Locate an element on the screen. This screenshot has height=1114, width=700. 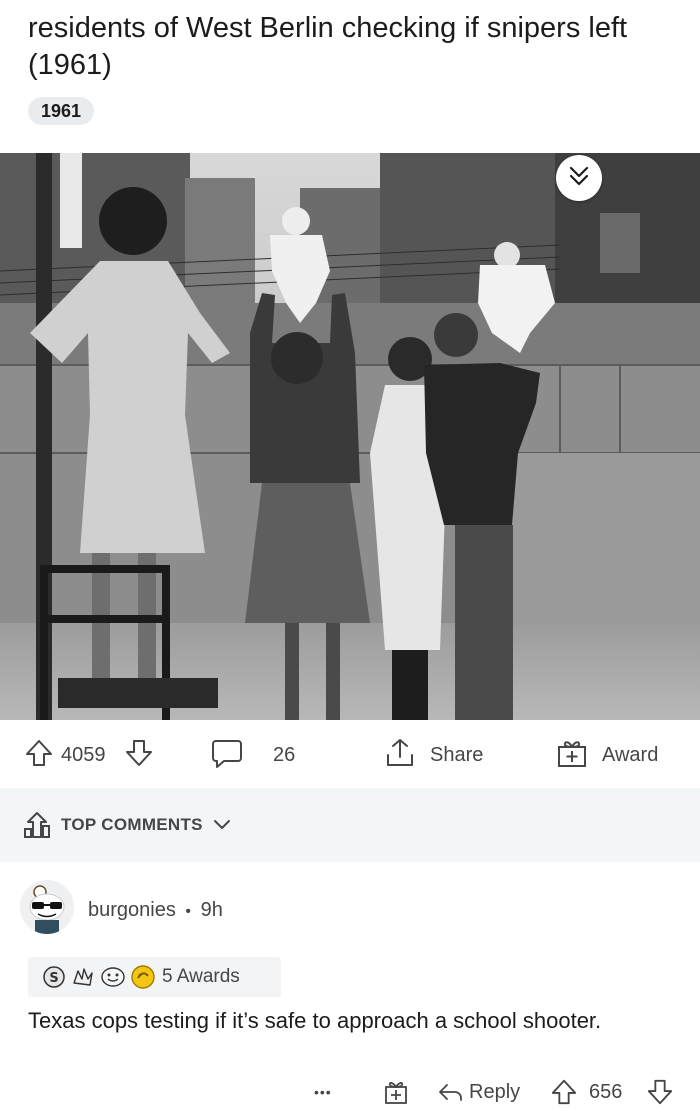
more-button: ••• is located at coordinates (323, 1092).